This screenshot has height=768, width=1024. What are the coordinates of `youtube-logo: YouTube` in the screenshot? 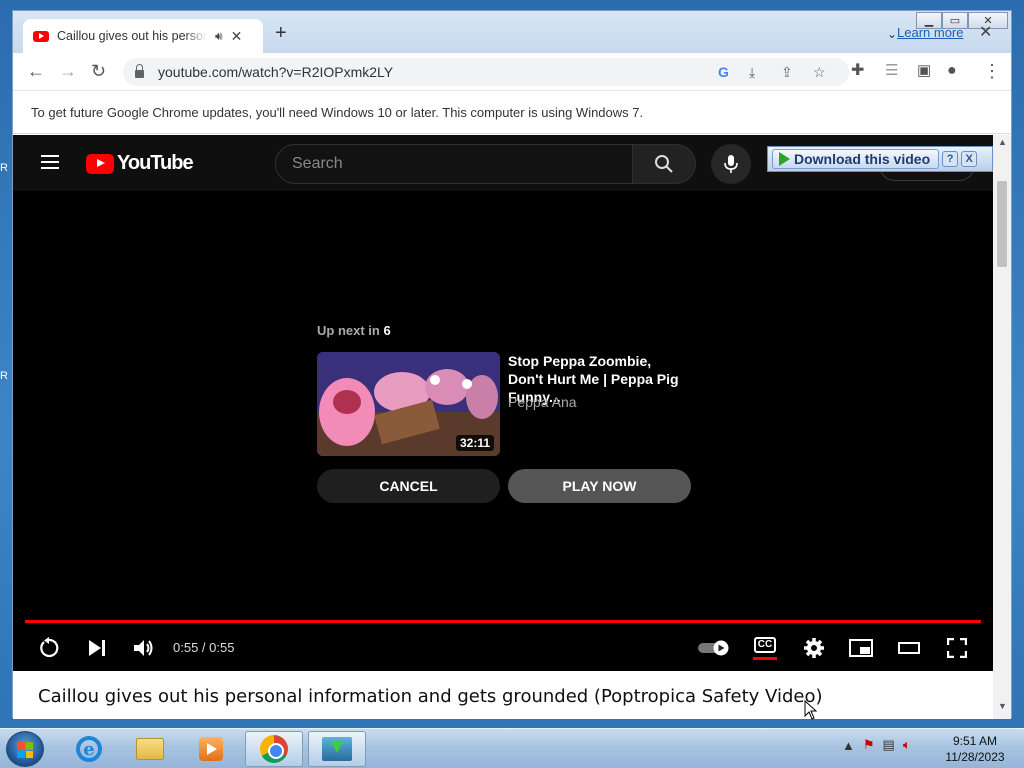 It's located at (140, 163).